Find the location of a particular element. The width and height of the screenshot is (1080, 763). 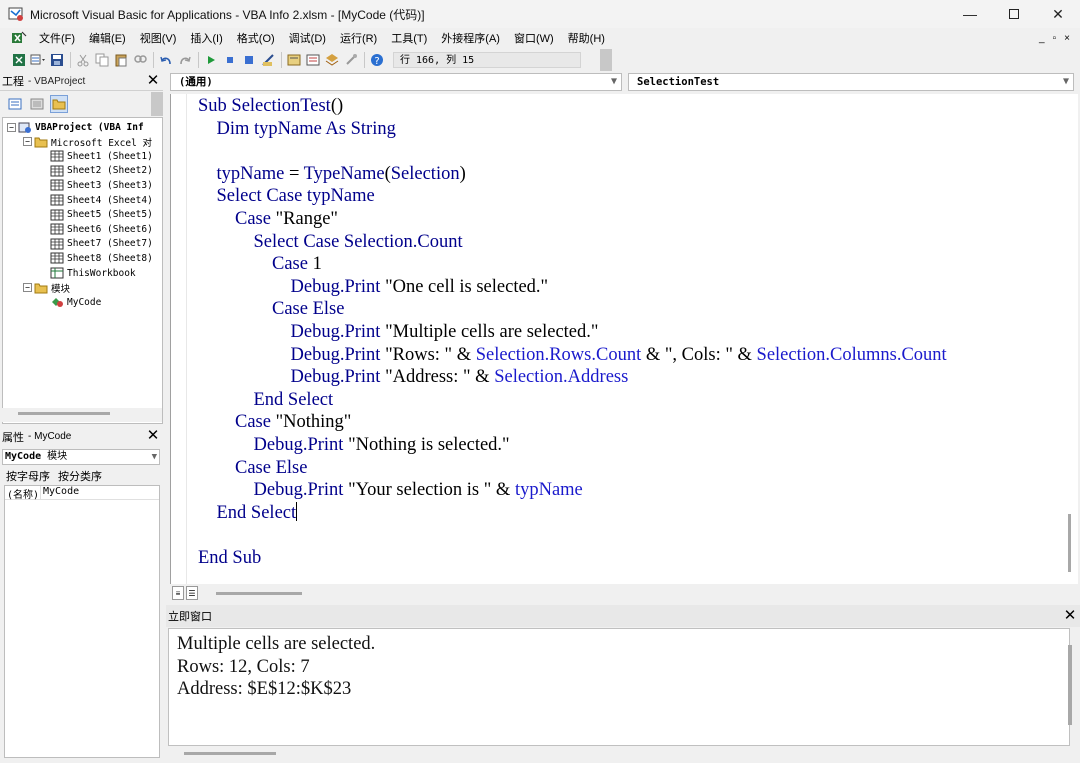

help-icon: ? is located at coordinates (377, 60).